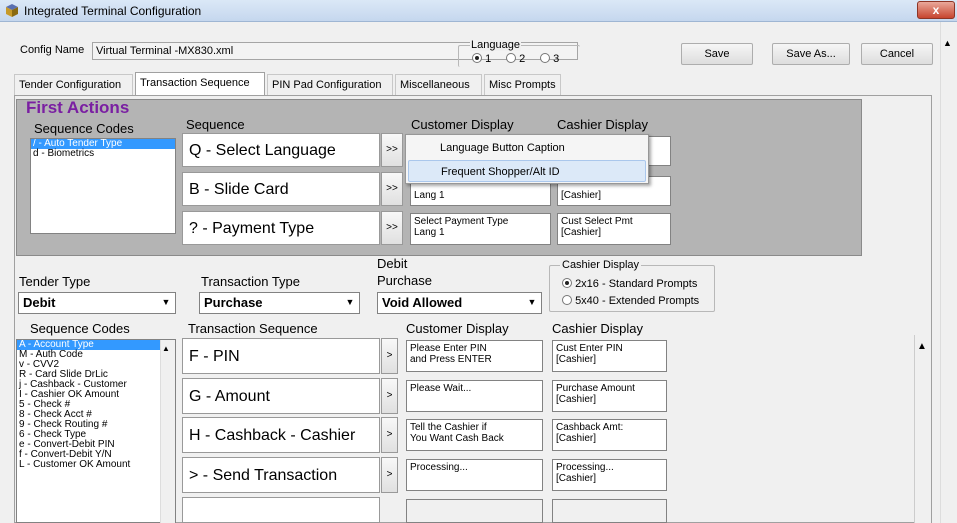  Describe the element at coordinates (281, 396) in the screenshot. I see `trans-seq-row: G - Amount` at that location.